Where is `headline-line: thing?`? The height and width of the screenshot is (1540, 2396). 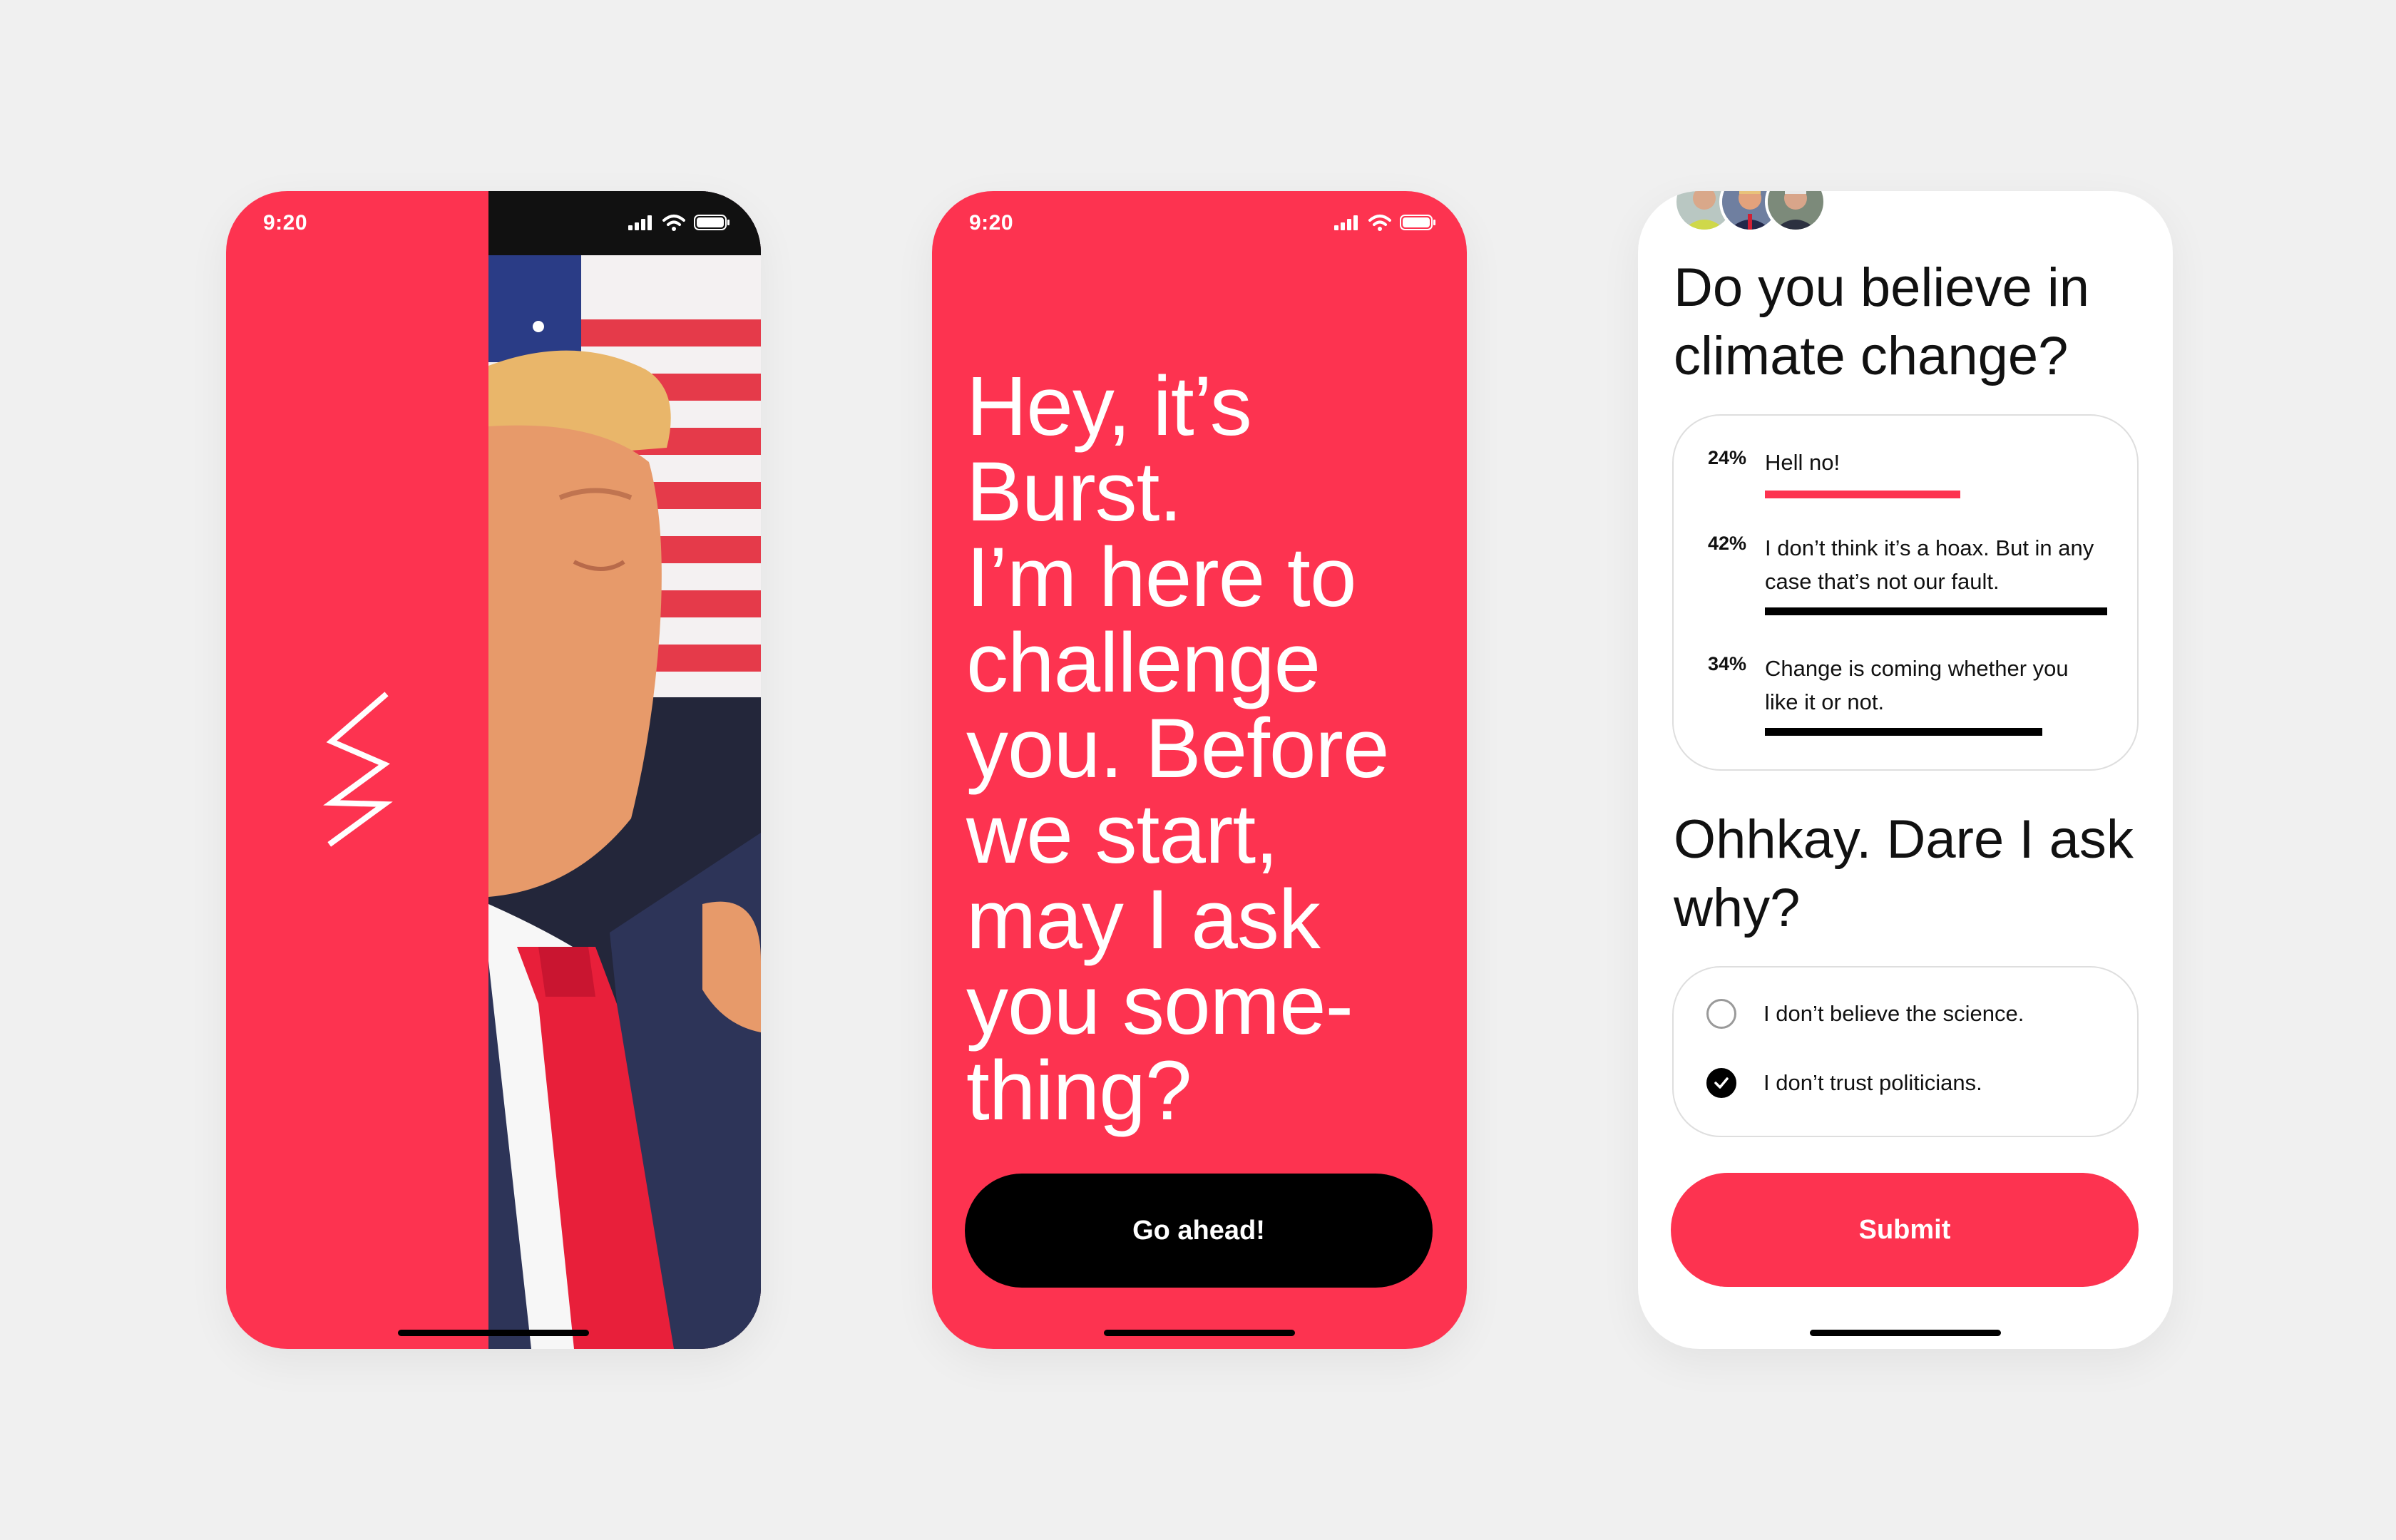 headline-line: thing? is located at coordinates (1079, 1091).